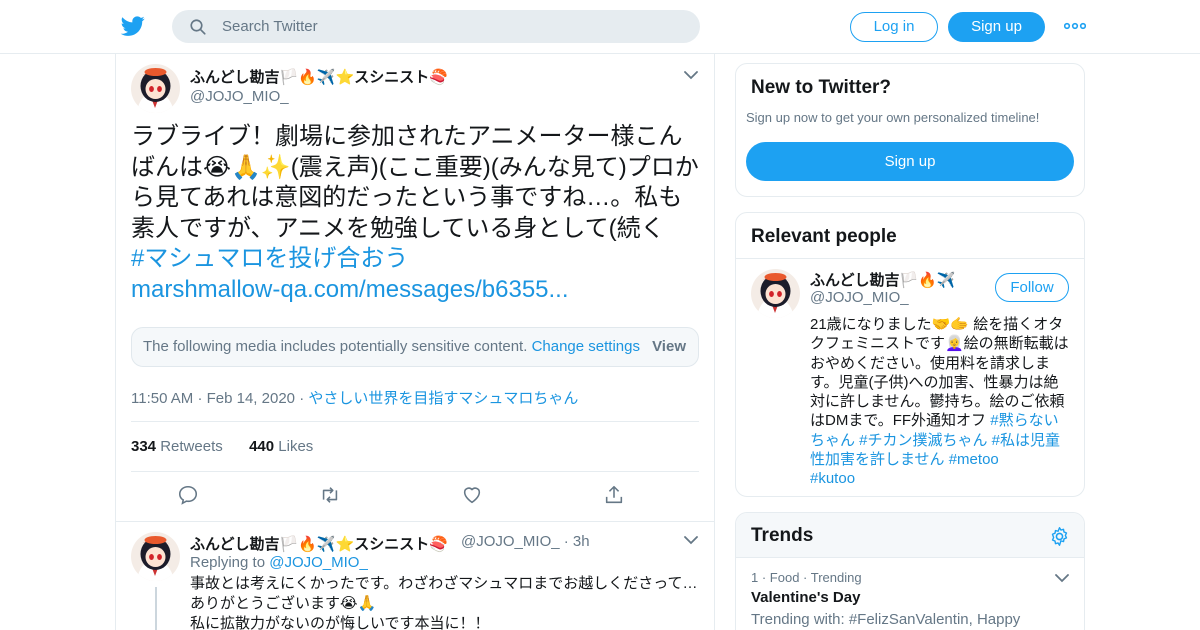 The image size is (1200, 630). What do you see at coordinates (188, 495) in the screenshot?
I see `reply-icon` at bounding box center [188, 495].